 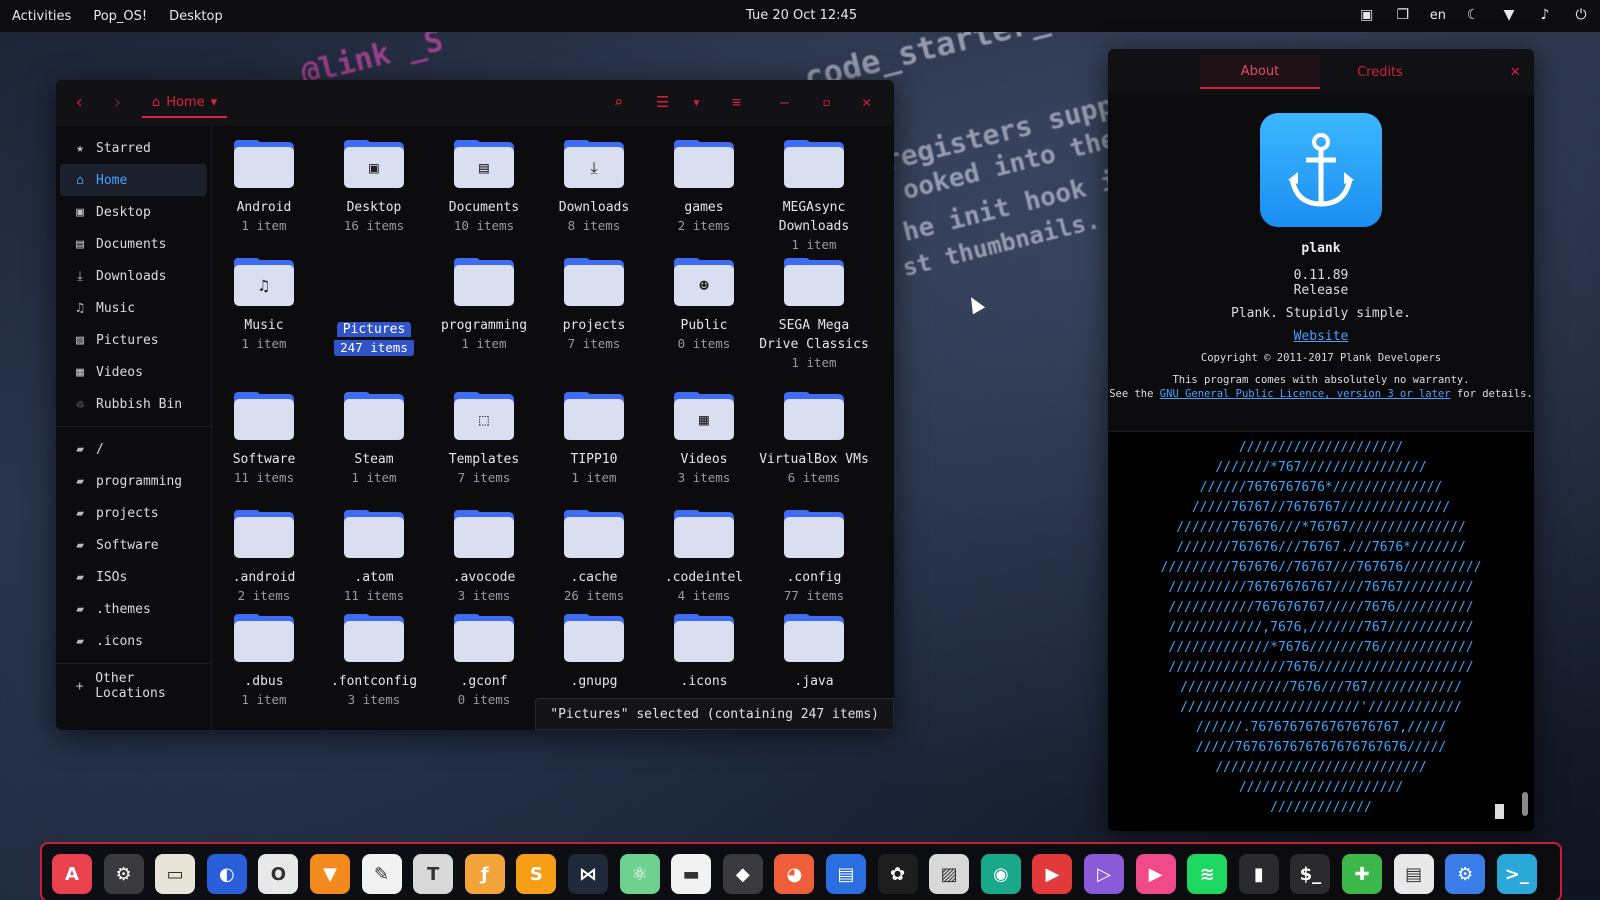 I want to click on folder-item: Android 1 item, so click(x=264, y=187).